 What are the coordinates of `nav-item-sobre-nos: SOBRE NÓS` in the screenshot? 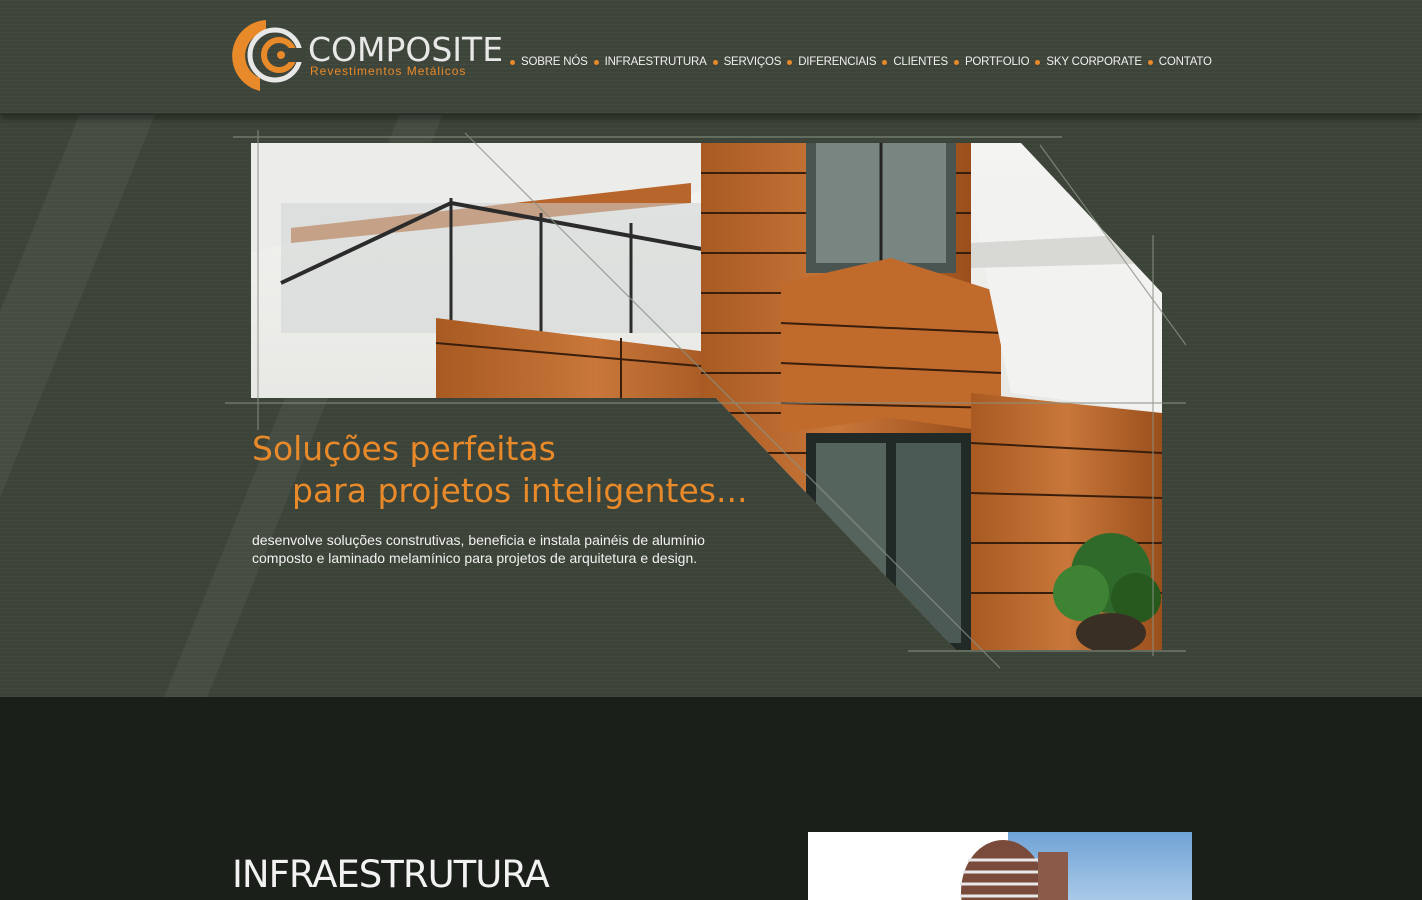 It's located at (546, 62).